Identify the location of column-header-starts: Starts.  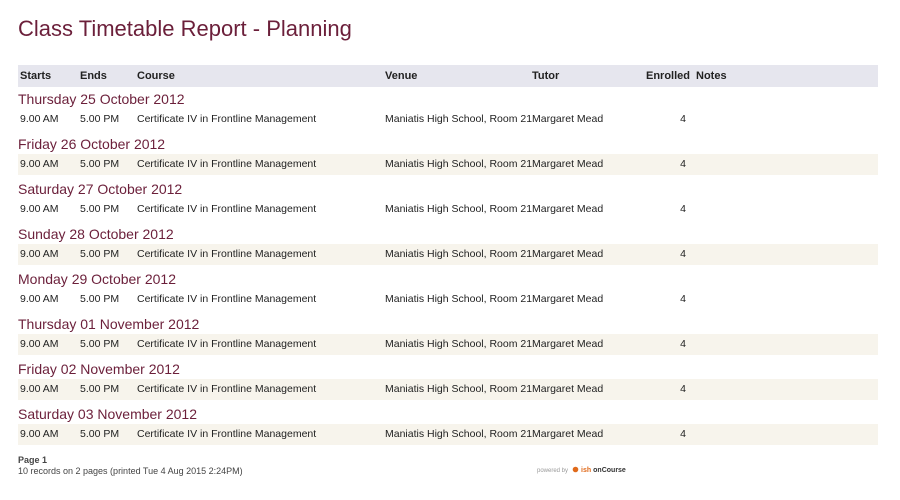
(36, 76).